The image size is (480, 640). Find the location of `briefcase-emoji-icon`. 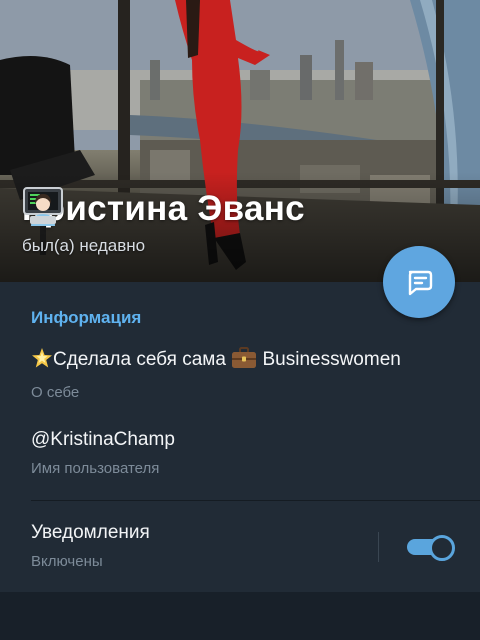

briefcase-emoji-icon is located at coordinates (244, 361).